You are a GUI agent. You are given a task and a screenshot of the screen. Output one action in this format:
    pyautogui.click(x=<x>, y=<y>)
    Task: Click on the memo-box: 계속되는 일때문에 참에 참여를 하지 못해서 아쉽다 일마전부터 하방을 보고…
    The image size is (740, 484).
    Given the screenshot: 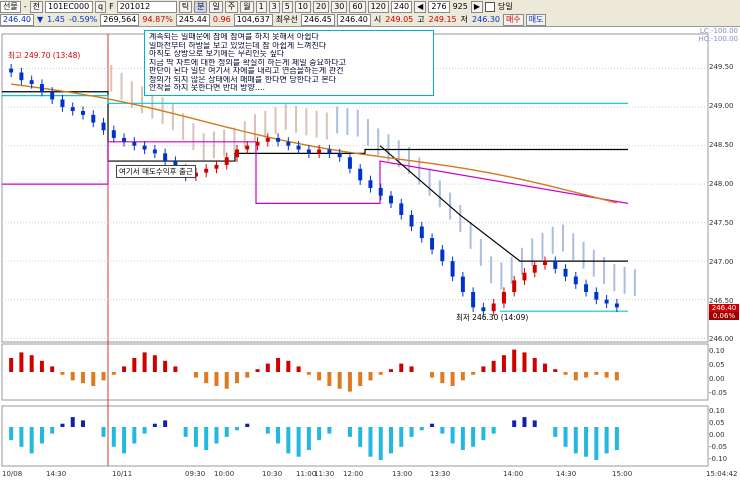 What is the action you would take?
    pyautogui.click(x=289, y=63)
    